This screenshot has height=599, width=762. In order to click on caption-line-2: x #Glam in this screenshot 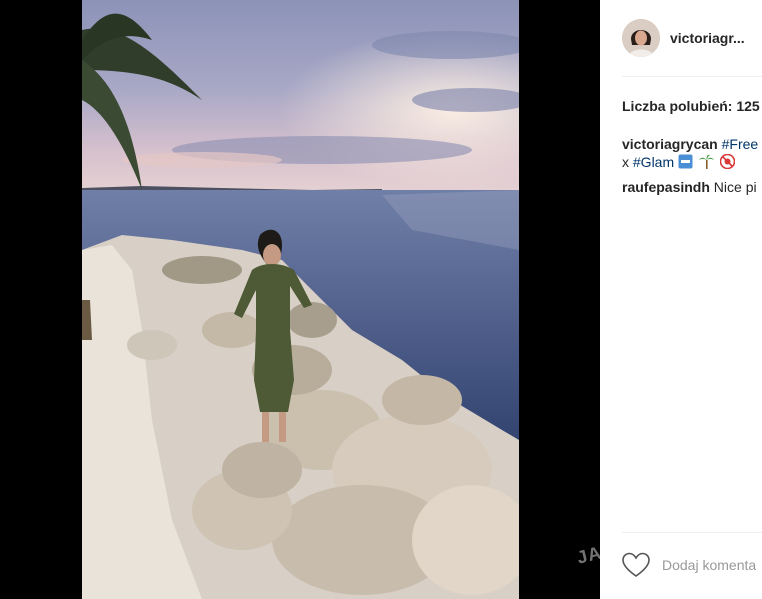, I will do `click(679, 162)`.